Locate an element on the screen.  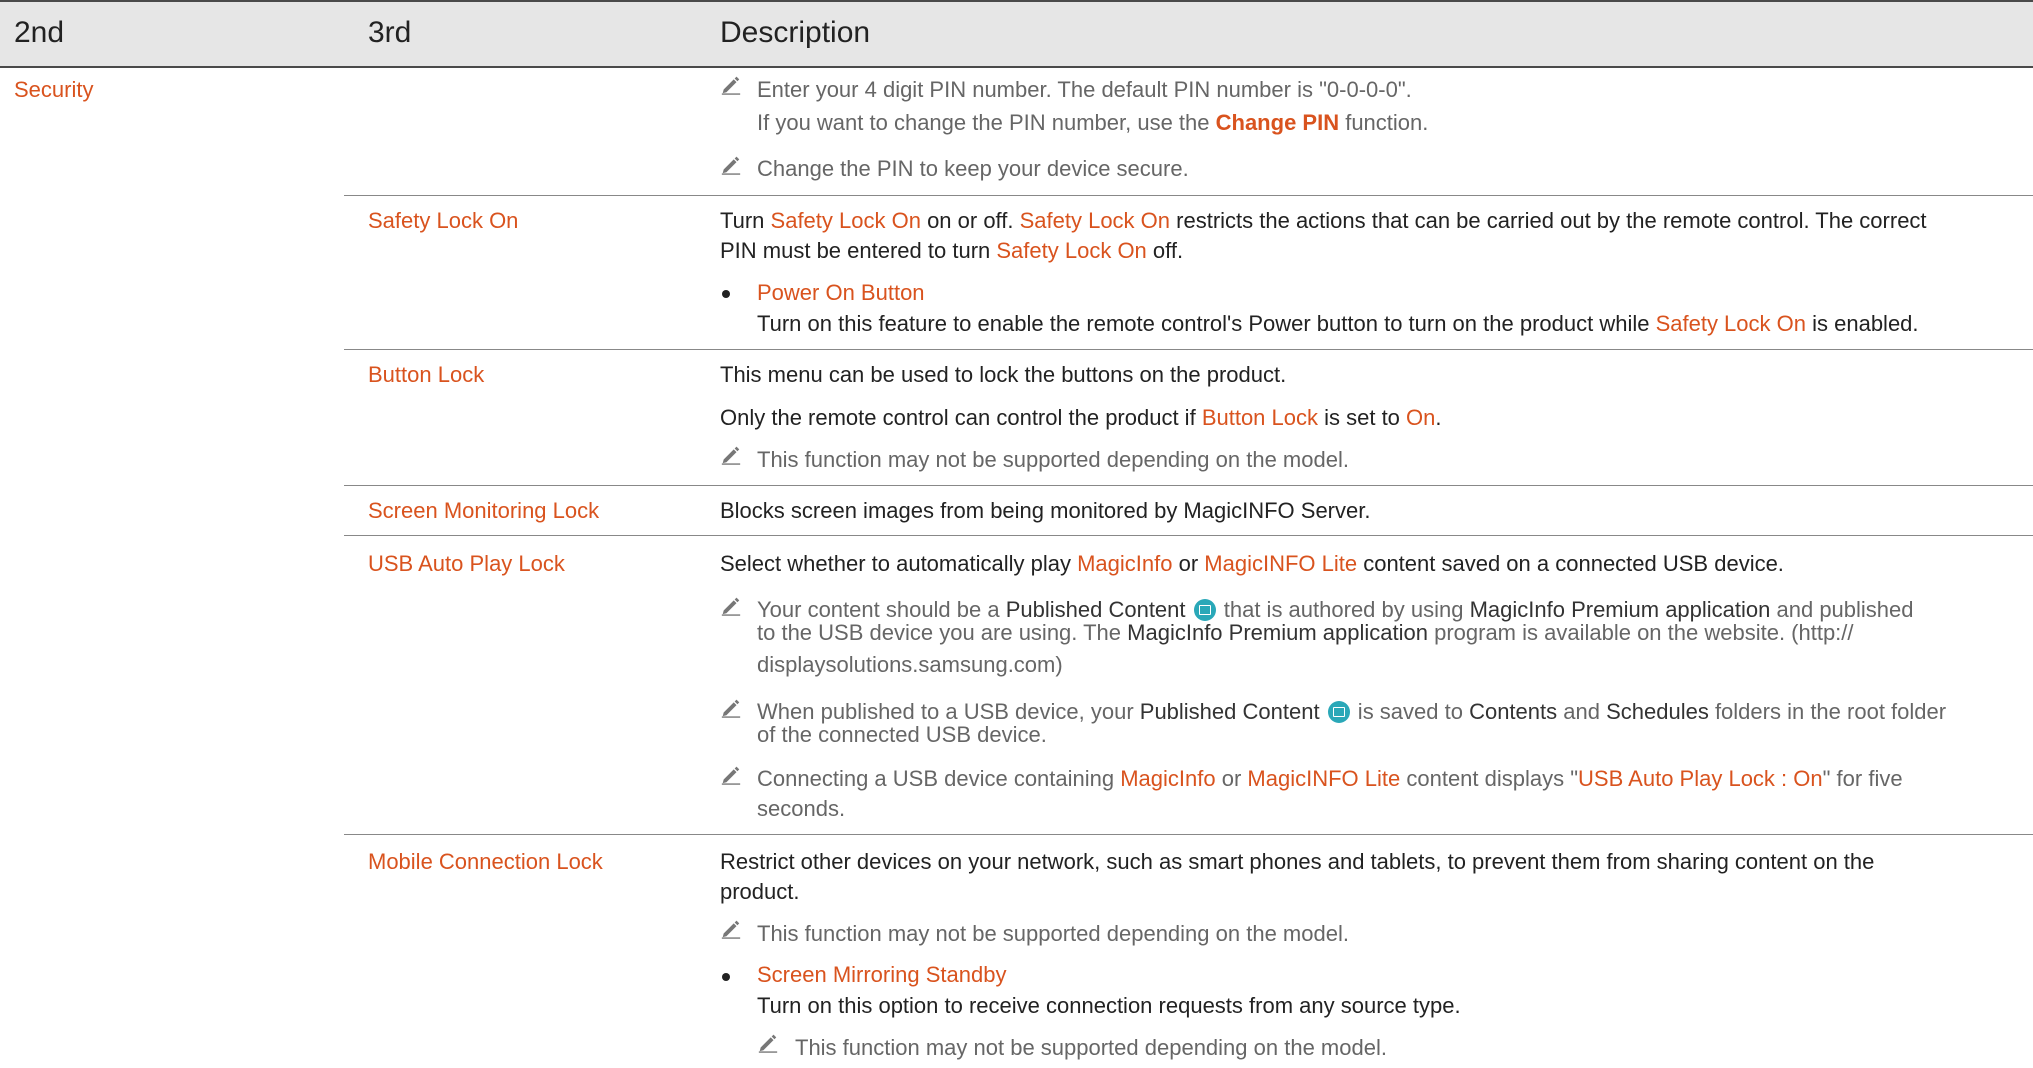
button-lock-label: Button Lock is located at coordinates (426, 374).